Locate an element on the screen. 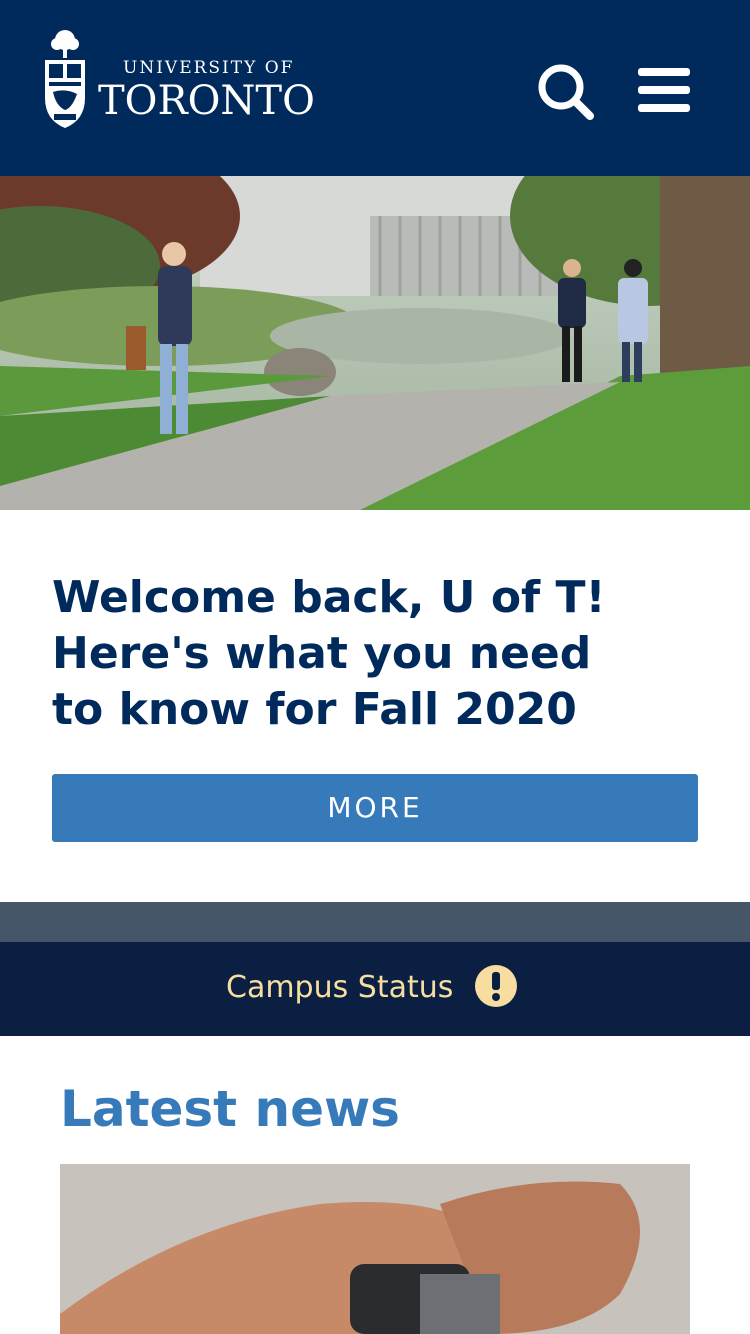  news-article-image is located at coordinates (375, 1249).